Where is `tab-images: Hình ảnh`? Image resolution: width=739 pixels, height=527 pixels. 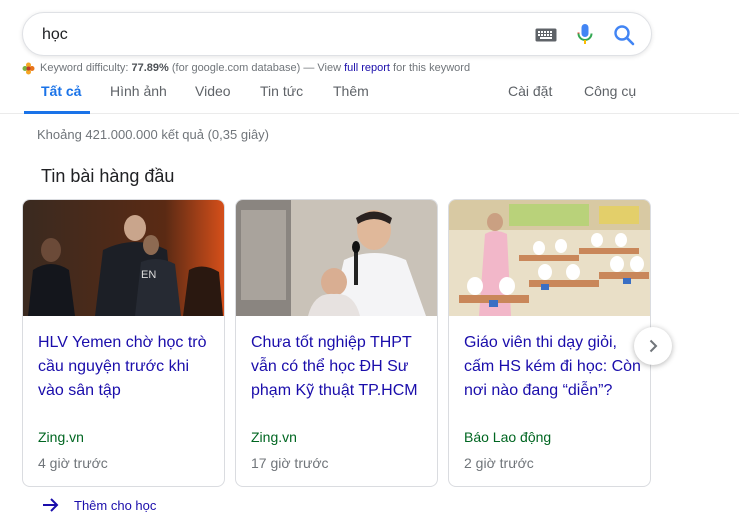
tab-images: Hình ảnh is located at coordinates (138, 91).